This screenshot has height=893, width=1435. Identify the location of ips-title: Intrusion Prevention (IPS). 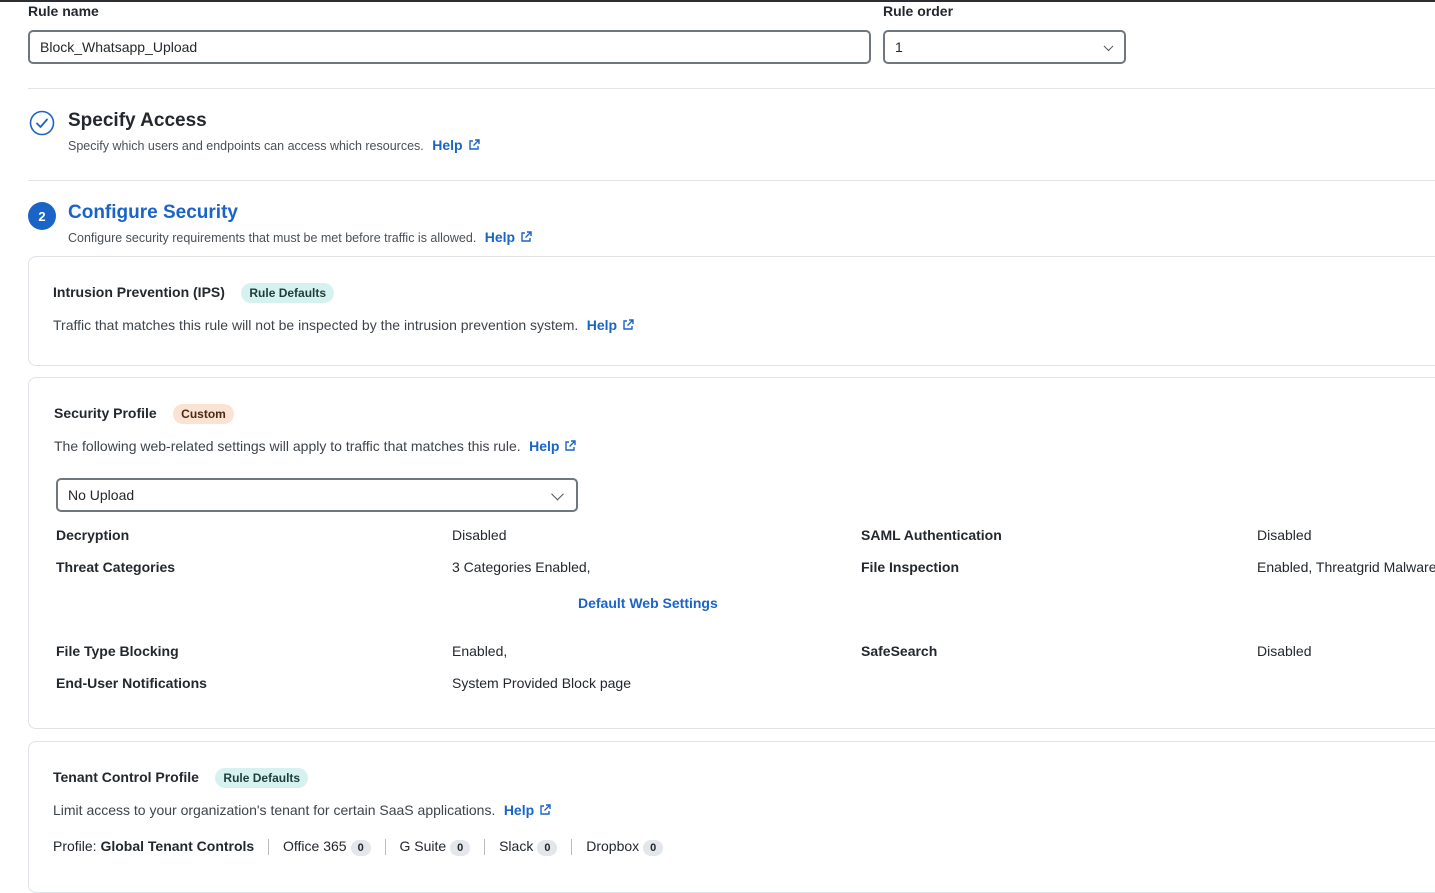
(139, 292).